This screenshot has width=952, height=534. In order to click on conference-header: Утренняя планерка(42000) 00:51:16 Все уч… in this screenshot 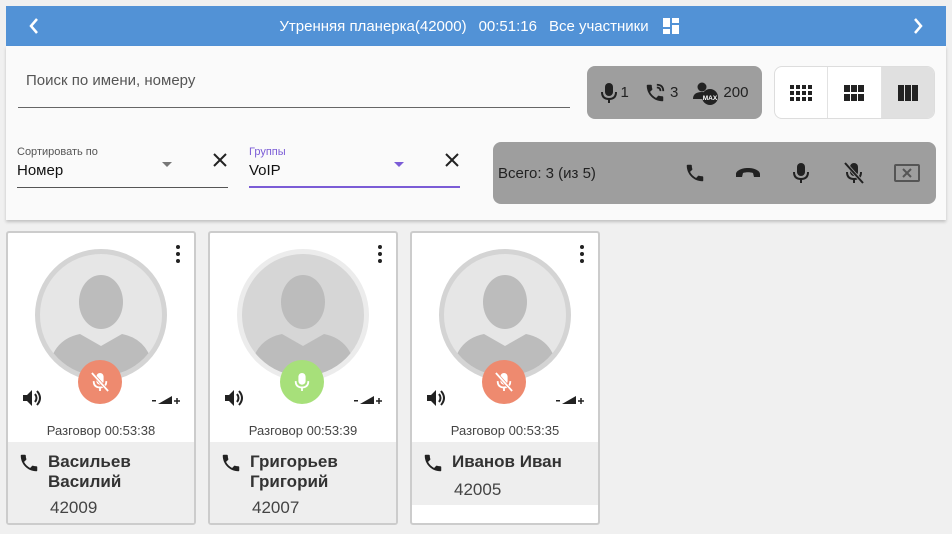, I will do `click(476, 26)`.